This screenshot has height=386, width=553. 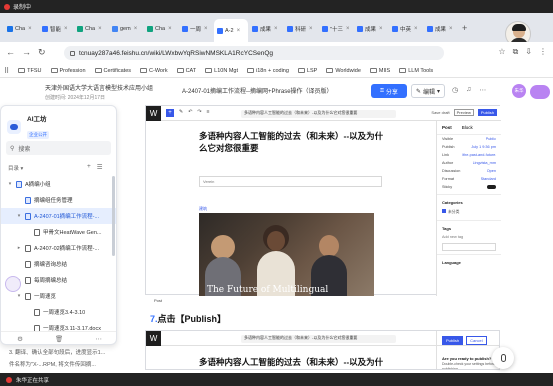 What do you see at coordinates (58, 200) in the screenshot?
I see `sidebar-tree-item: 摘编组任务管理` at bounding box center [58, 200].